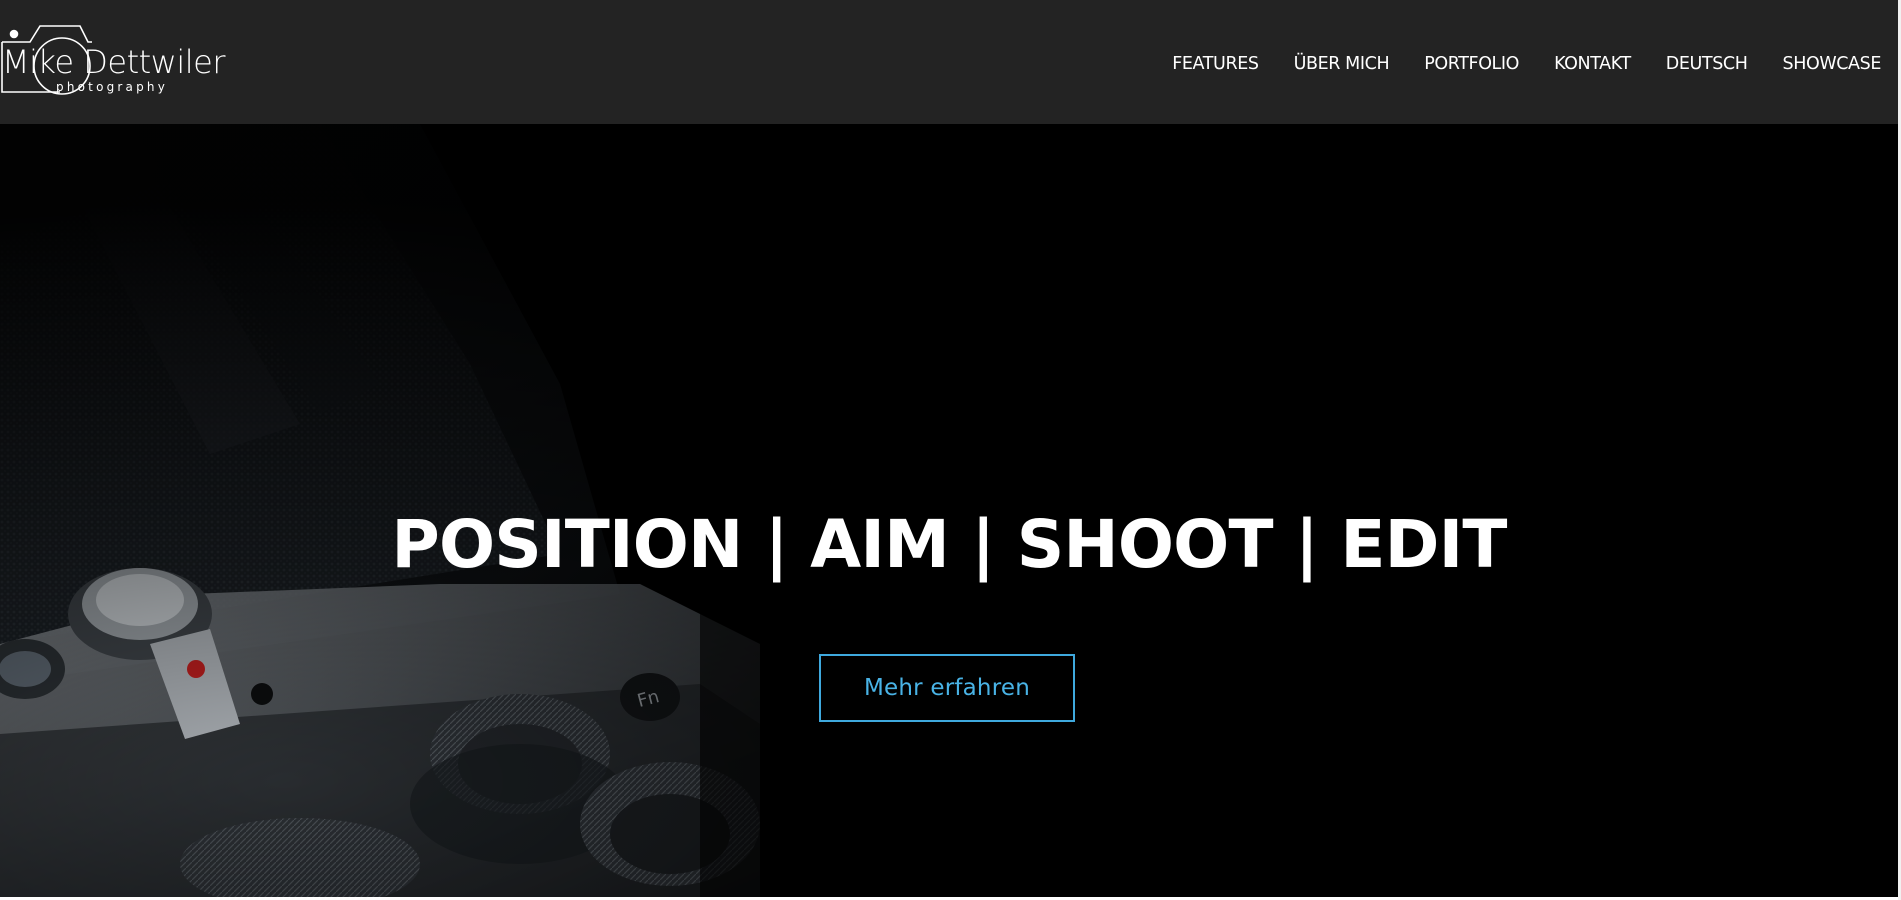 The width and height of the screenshot is (1901, 900). Describe the element at coordinates (947, 688) in the screenshot. I see `learn-more-button: Mehr erfahren` at that location.